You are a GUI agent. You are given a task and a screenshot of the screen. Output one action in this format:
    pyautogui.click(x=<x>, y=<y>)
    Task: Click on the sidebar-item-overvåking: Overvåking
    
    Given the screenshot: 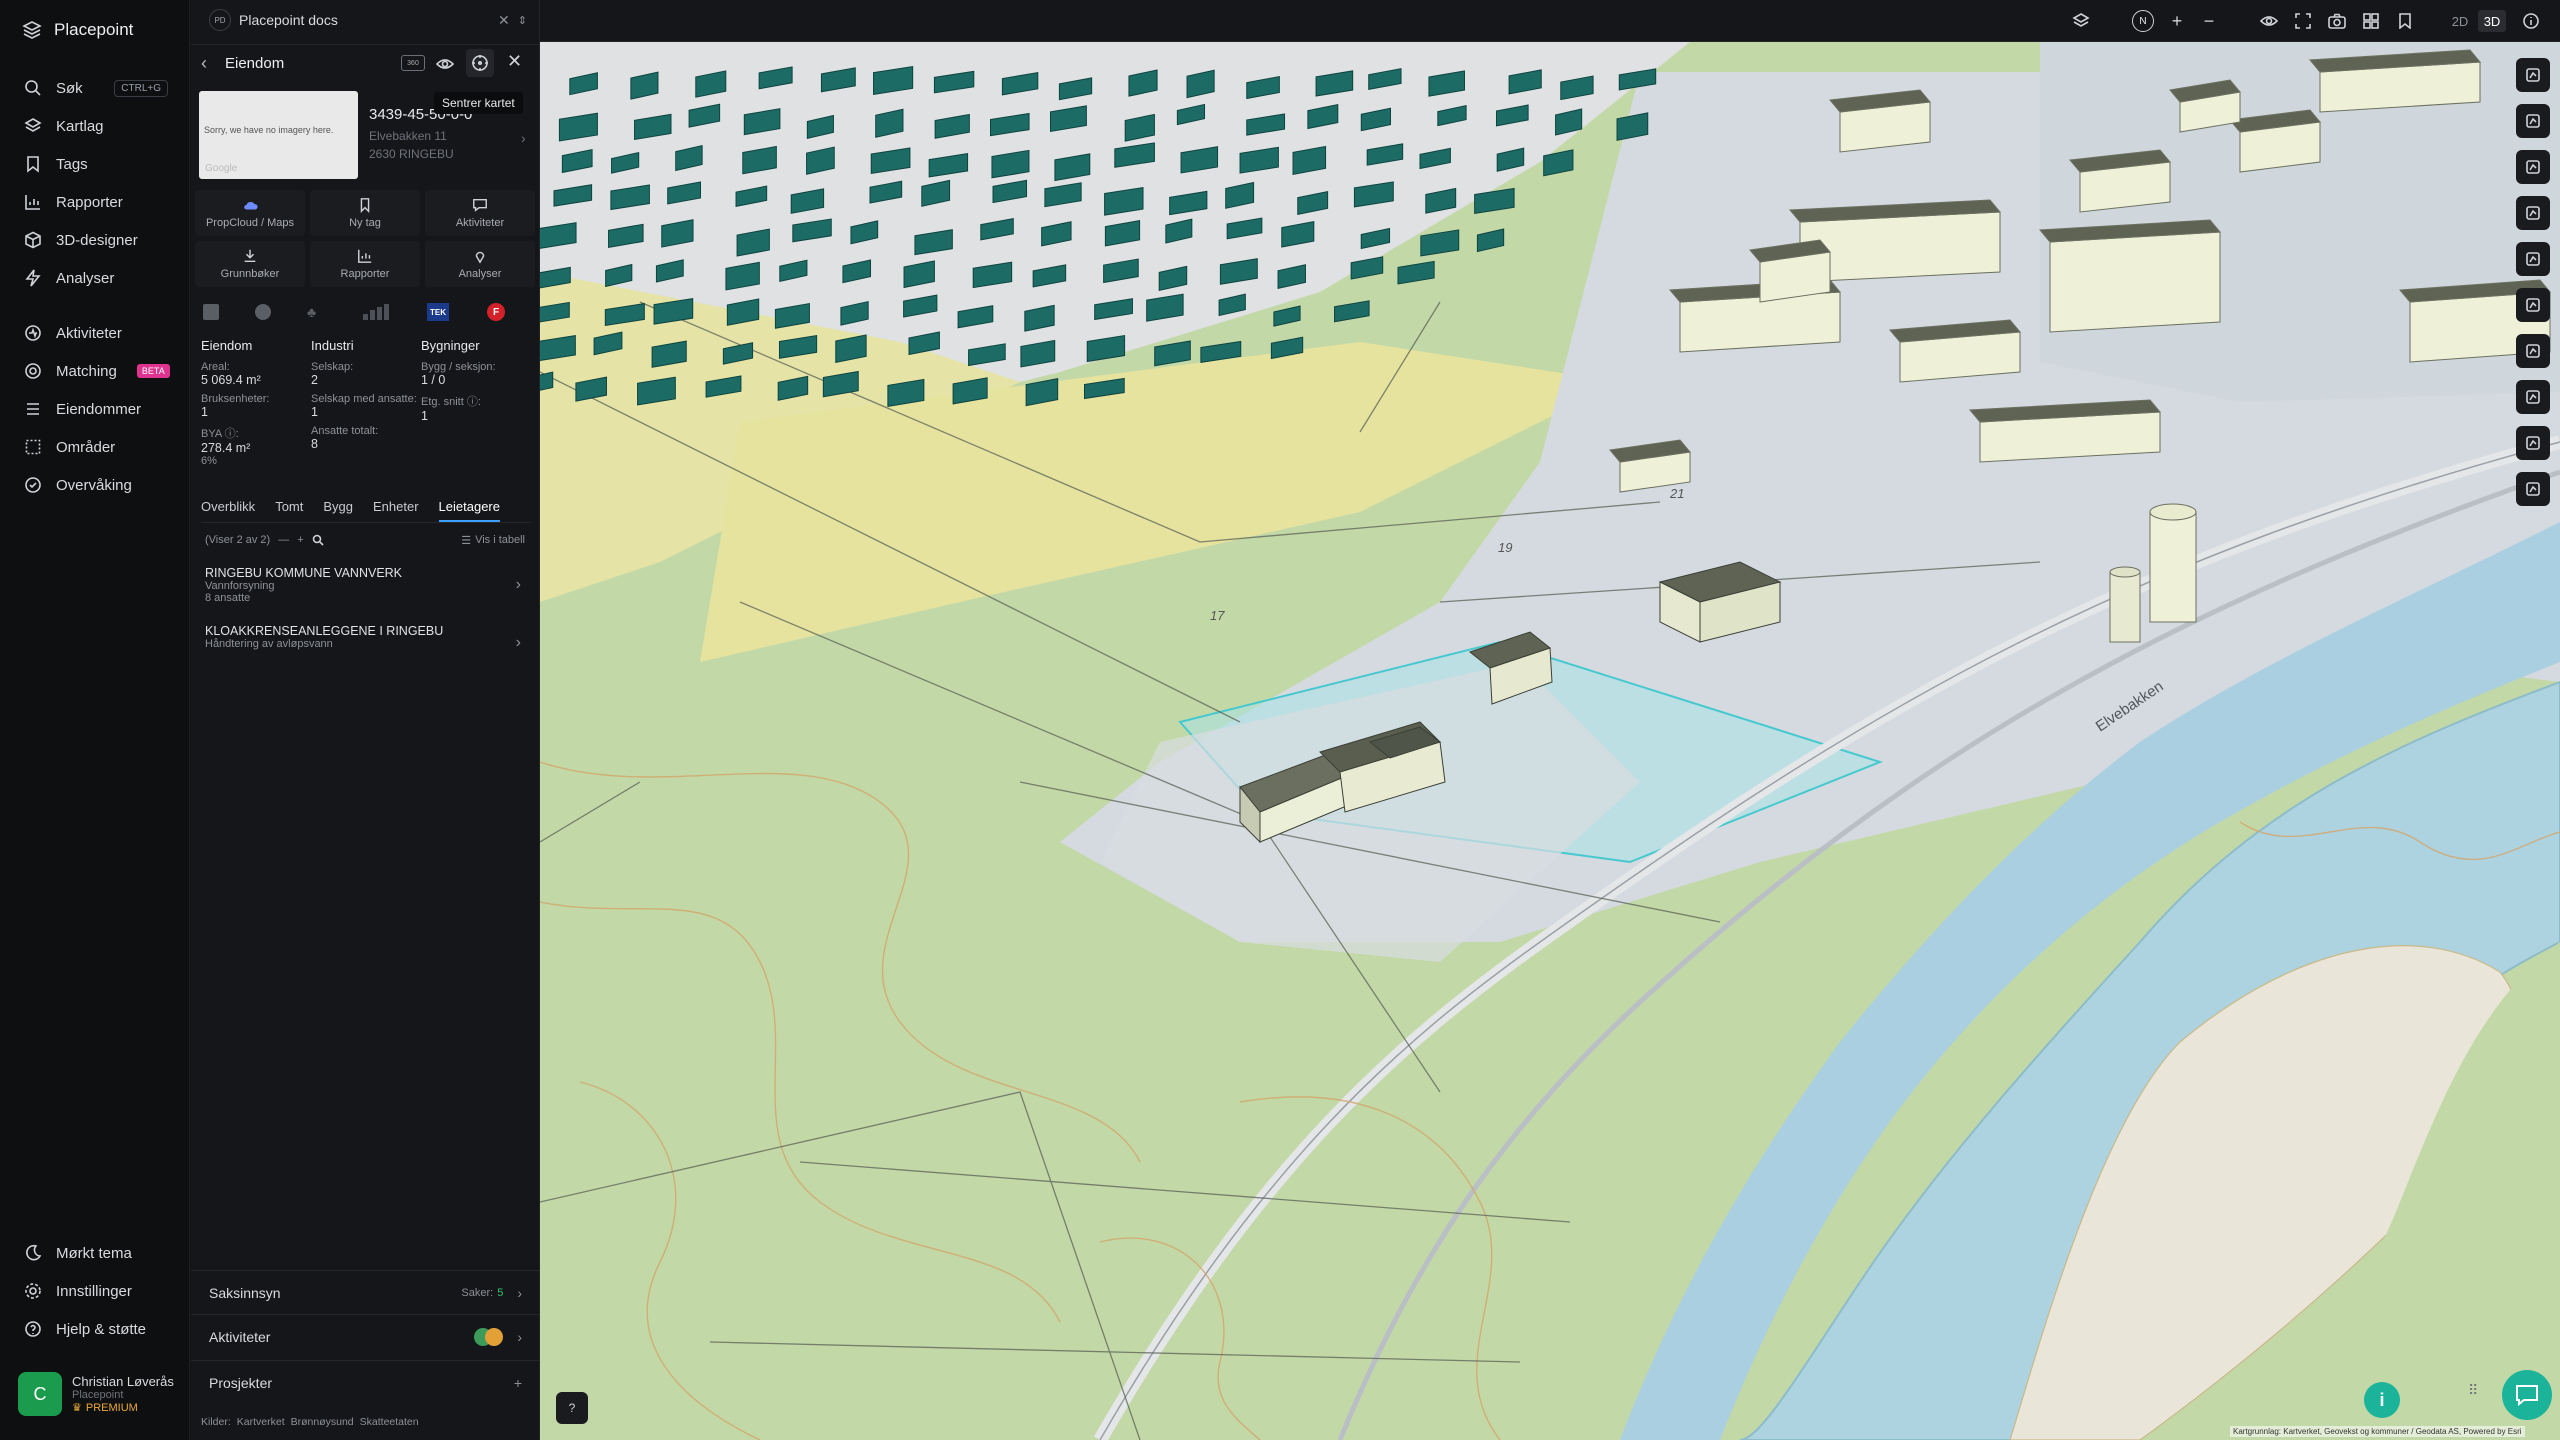 What is the action you would take?
    pyautogui.click(x=95, y=485)
    